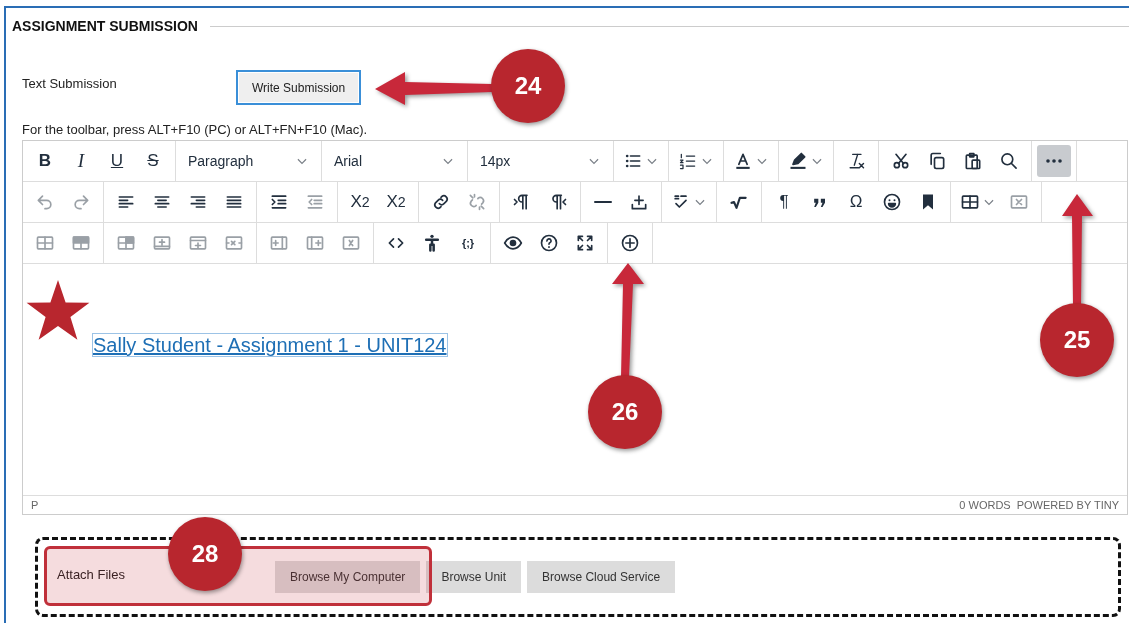  Describe the element at coordinates (937, 161) in the screenshot. I see `copy-icon` at that location.